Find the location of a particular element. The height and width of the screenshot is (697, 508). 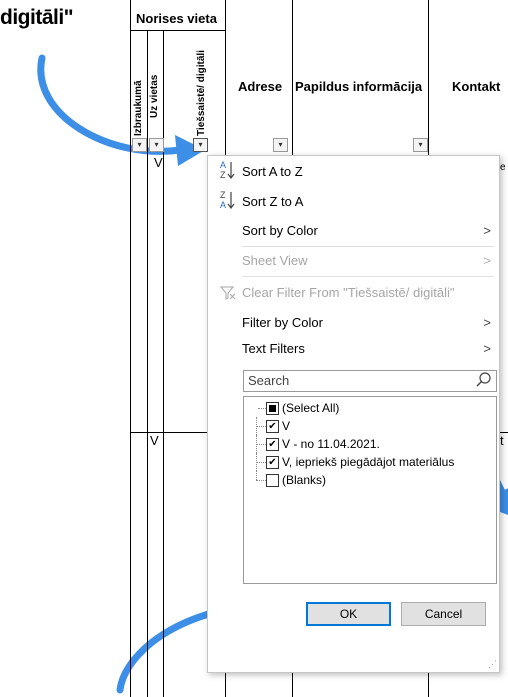

list-item-label: V, iepriekš piegādājot materiālus is located at coordinates (368, 462).